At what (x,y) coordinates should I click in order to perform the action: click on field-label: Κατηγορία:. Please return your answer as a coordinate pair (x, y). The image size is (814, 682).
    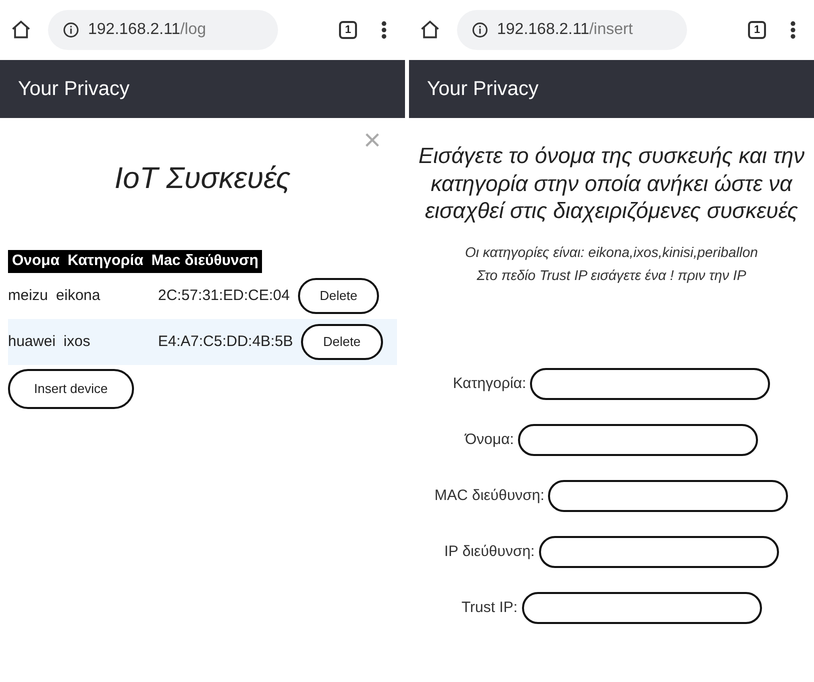
    Looking at the image, I should click on (489, 384).